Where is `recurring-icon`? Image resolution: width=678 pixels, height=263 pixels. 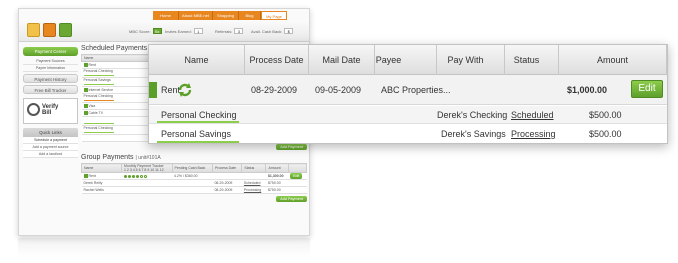 recurring-icon is located at coordinates (185, 90).